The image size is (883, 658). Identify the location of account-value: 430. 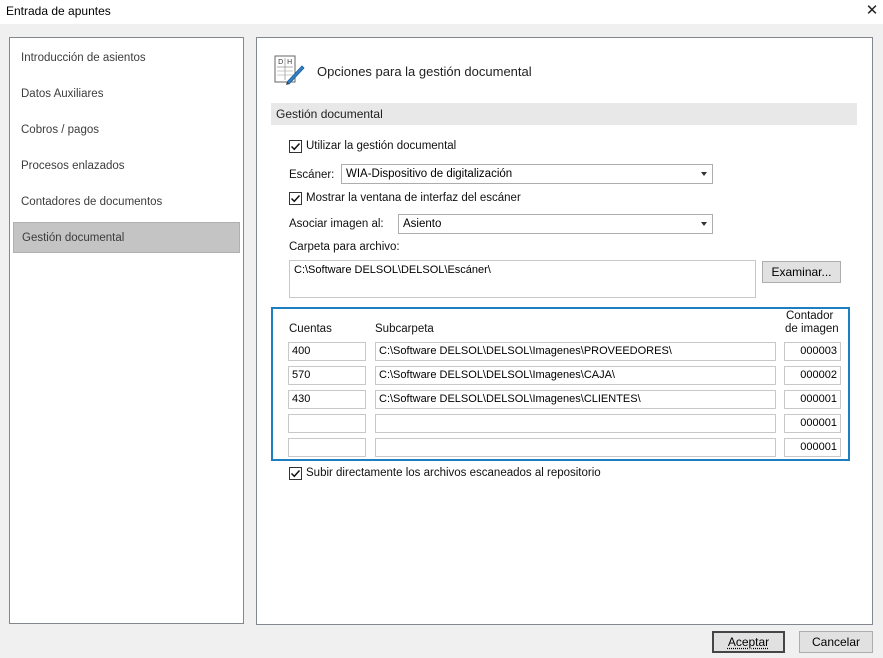
(301, 399).